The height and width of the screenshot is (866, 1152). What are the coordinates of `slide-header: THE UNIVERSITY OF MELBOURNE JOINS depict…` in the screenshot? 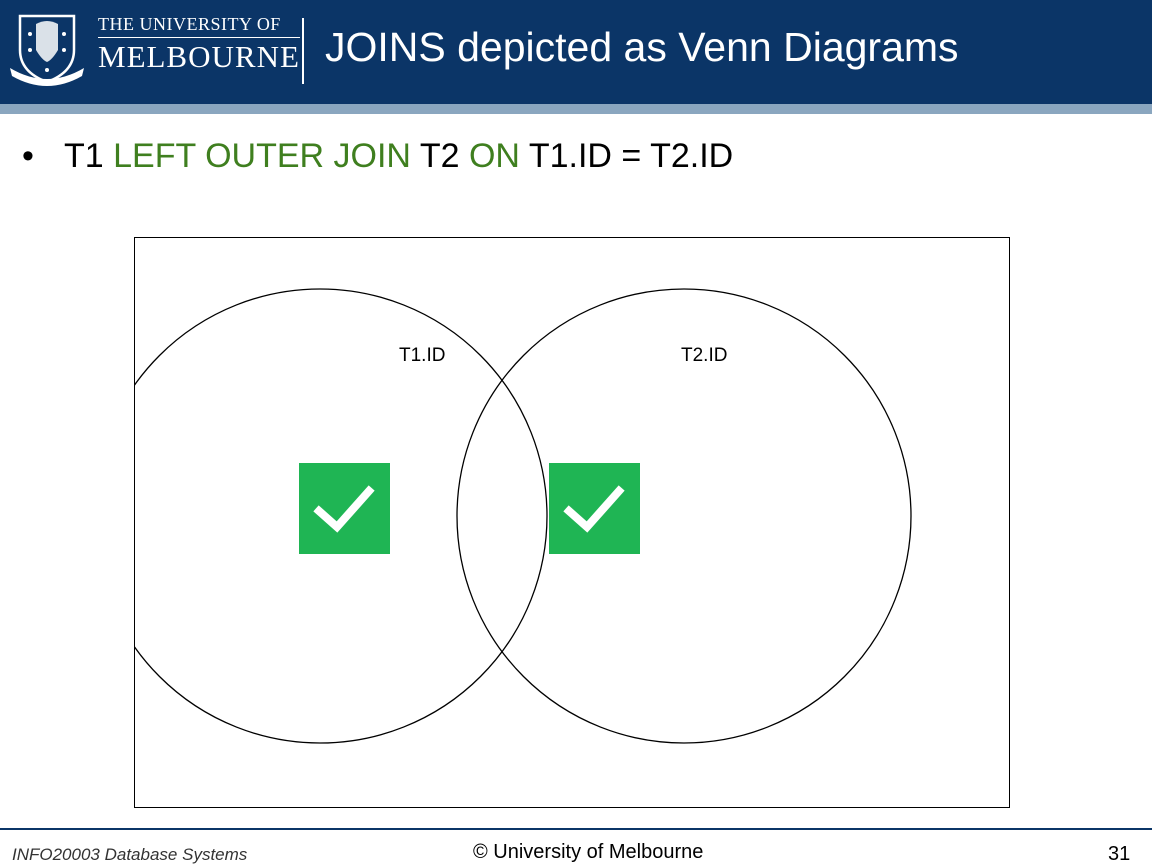 It's located at (576, 52).